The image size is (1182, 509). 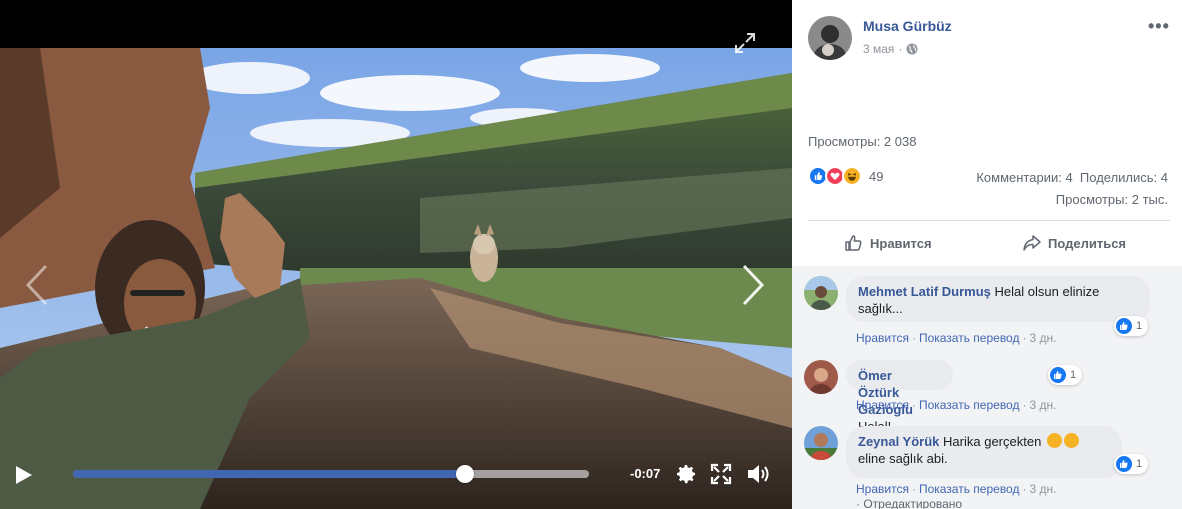 I want to click on divider, so click(x=989, y=220).